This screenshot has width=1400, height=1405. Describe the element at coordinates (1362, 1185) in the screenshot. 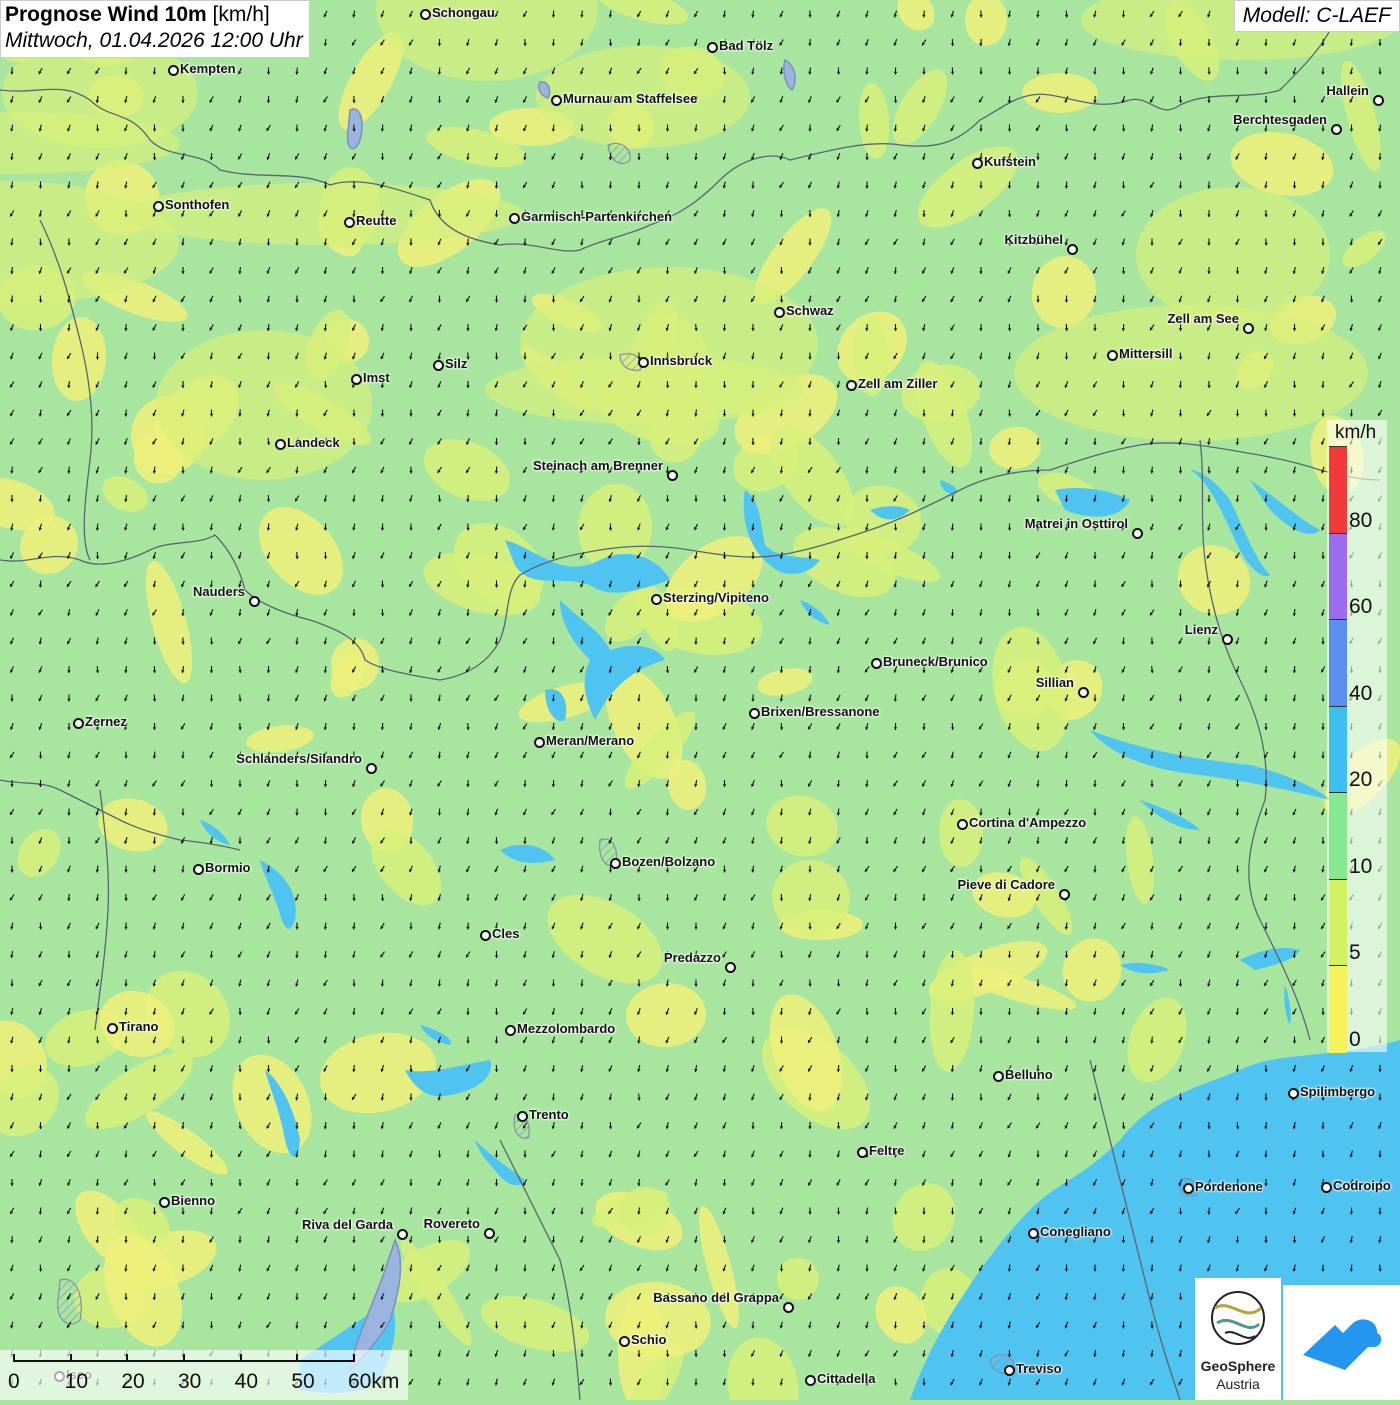

I see `city-label: Codroipo` at that location.